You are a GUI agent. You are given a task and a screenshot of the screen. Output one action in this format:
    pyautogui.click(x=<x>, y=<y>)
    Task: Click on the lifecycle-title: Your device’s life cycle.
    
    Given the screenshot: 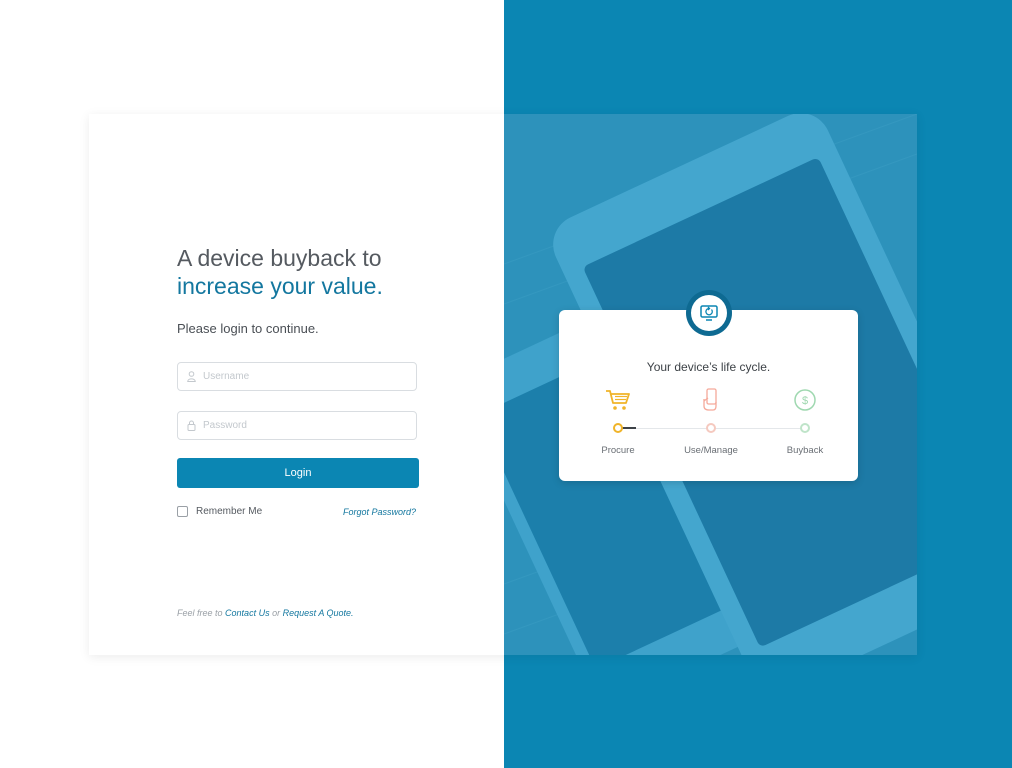 What is the action you would take?
    pyautogui.click(x=708, y=367)
    